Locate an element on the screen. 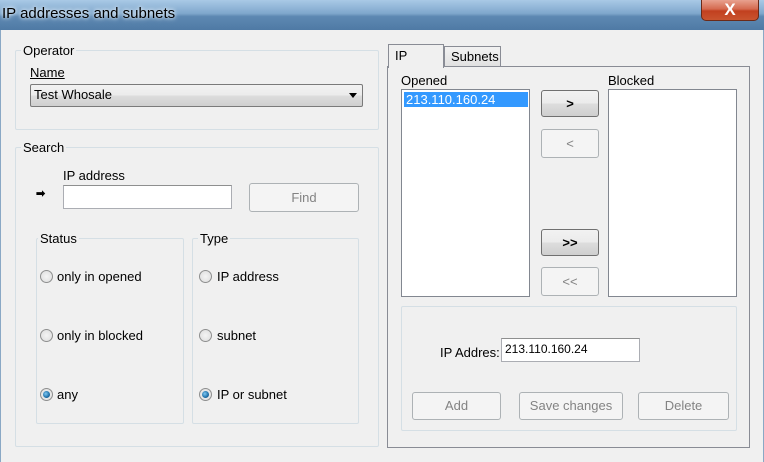 This screenshot has width=764, height=462. ip-entry-icon: ➡ is located at coordinates (41, 194).